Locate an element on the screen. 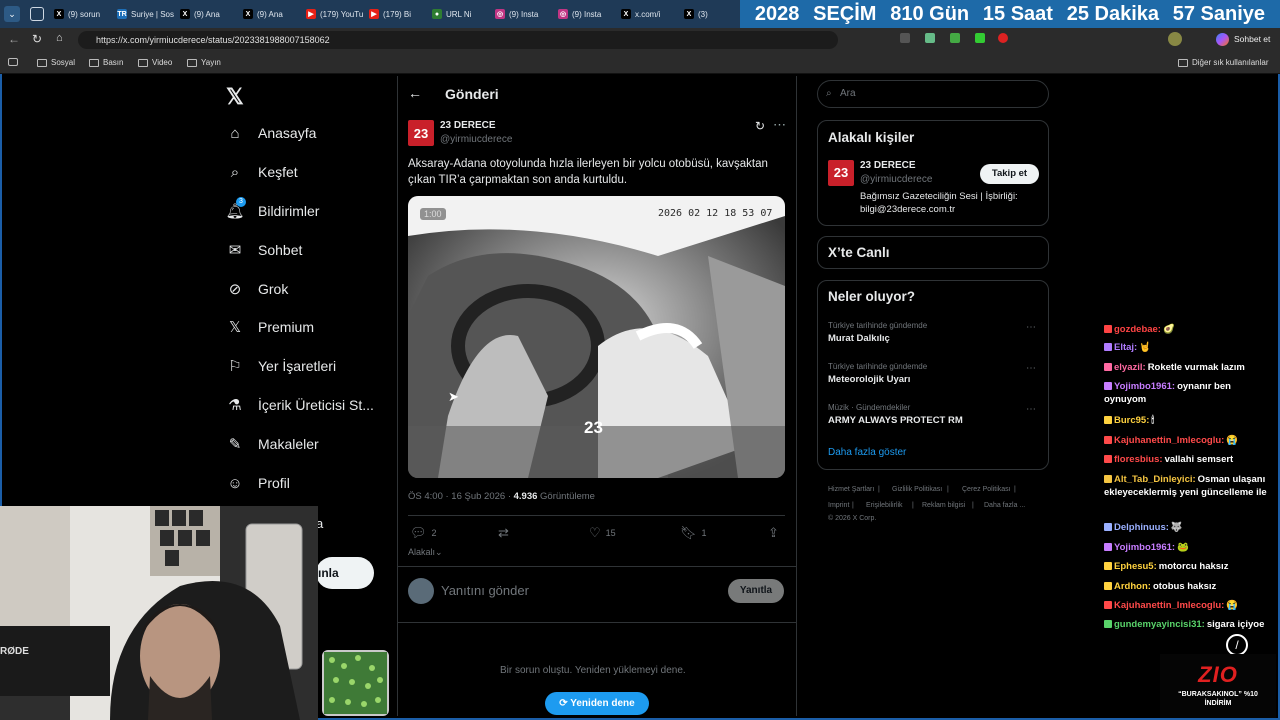 Image resolution: width=1280 pixels, height=720 pixels. reply-action: 💬︎ 2 is located at coordinates (423, 533).